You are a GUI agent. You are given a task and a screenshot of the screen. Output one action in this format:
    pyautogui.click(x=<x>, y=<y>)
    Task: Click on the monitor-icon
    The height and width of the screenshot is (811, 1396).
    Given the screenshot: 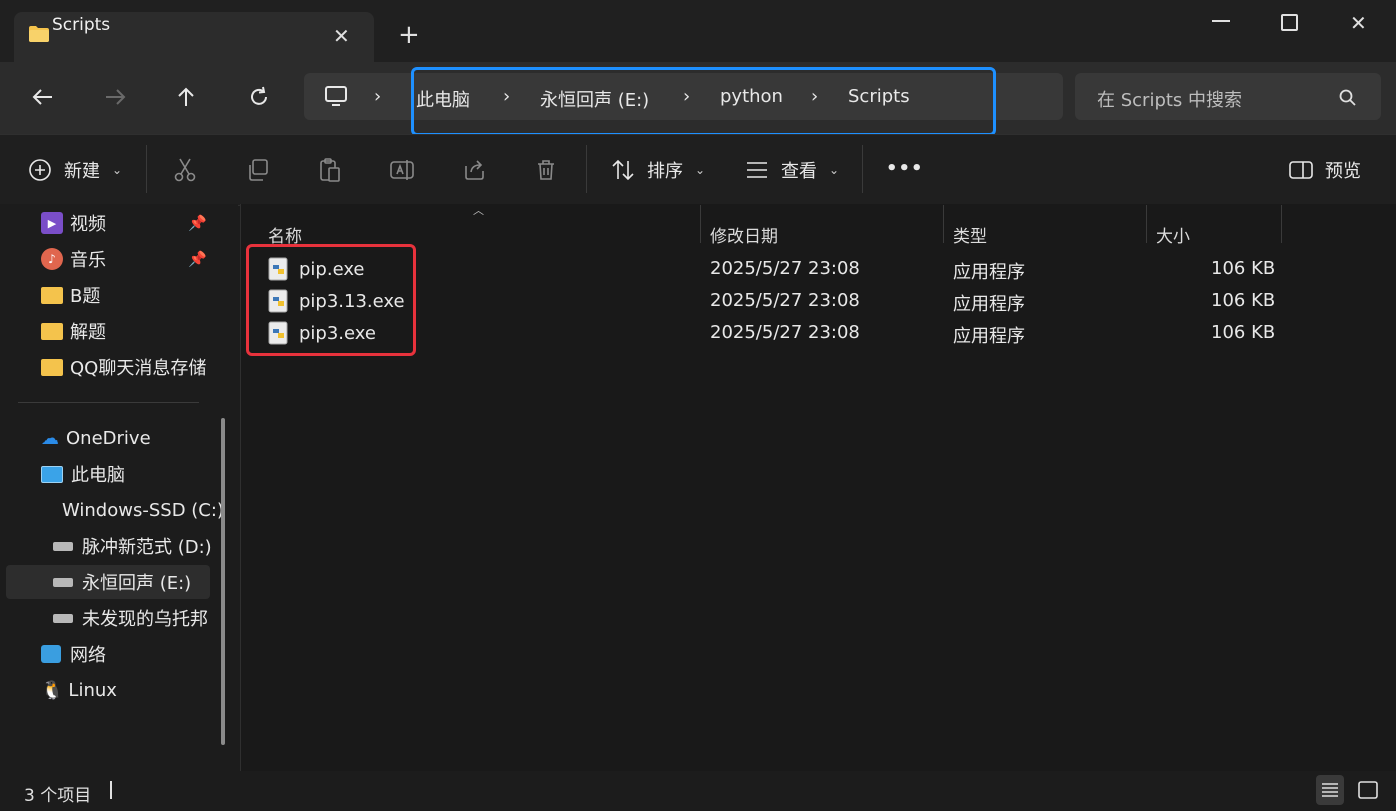 What is the action you would take?
    pyautogui.click(x=52, y=474)
    